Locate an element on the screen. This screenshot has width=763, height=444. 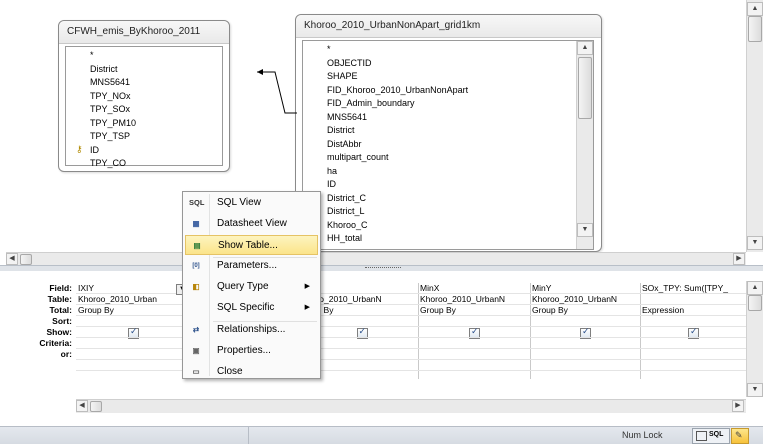
field-item: SHAPE is located at coordinates (342, 76).